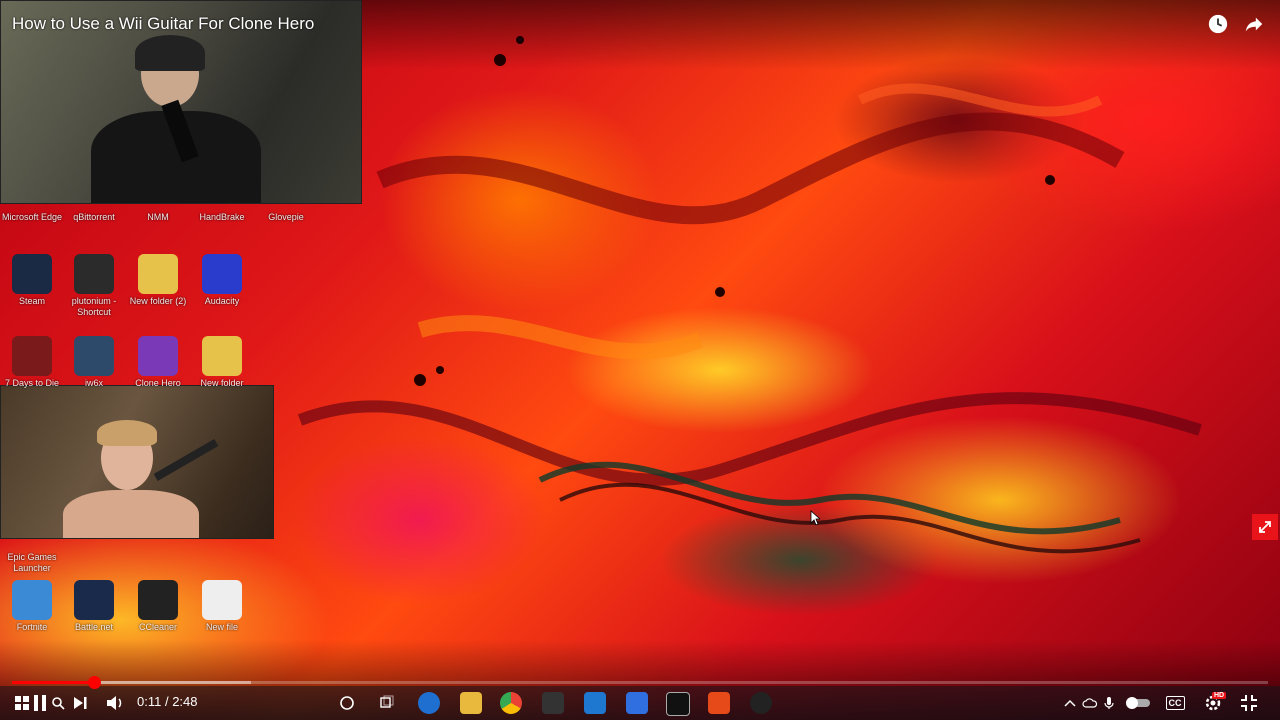  What do you see at coordinates (80, 703) in the screenshot?
I see `next-button` at bounding box center [80, 703].